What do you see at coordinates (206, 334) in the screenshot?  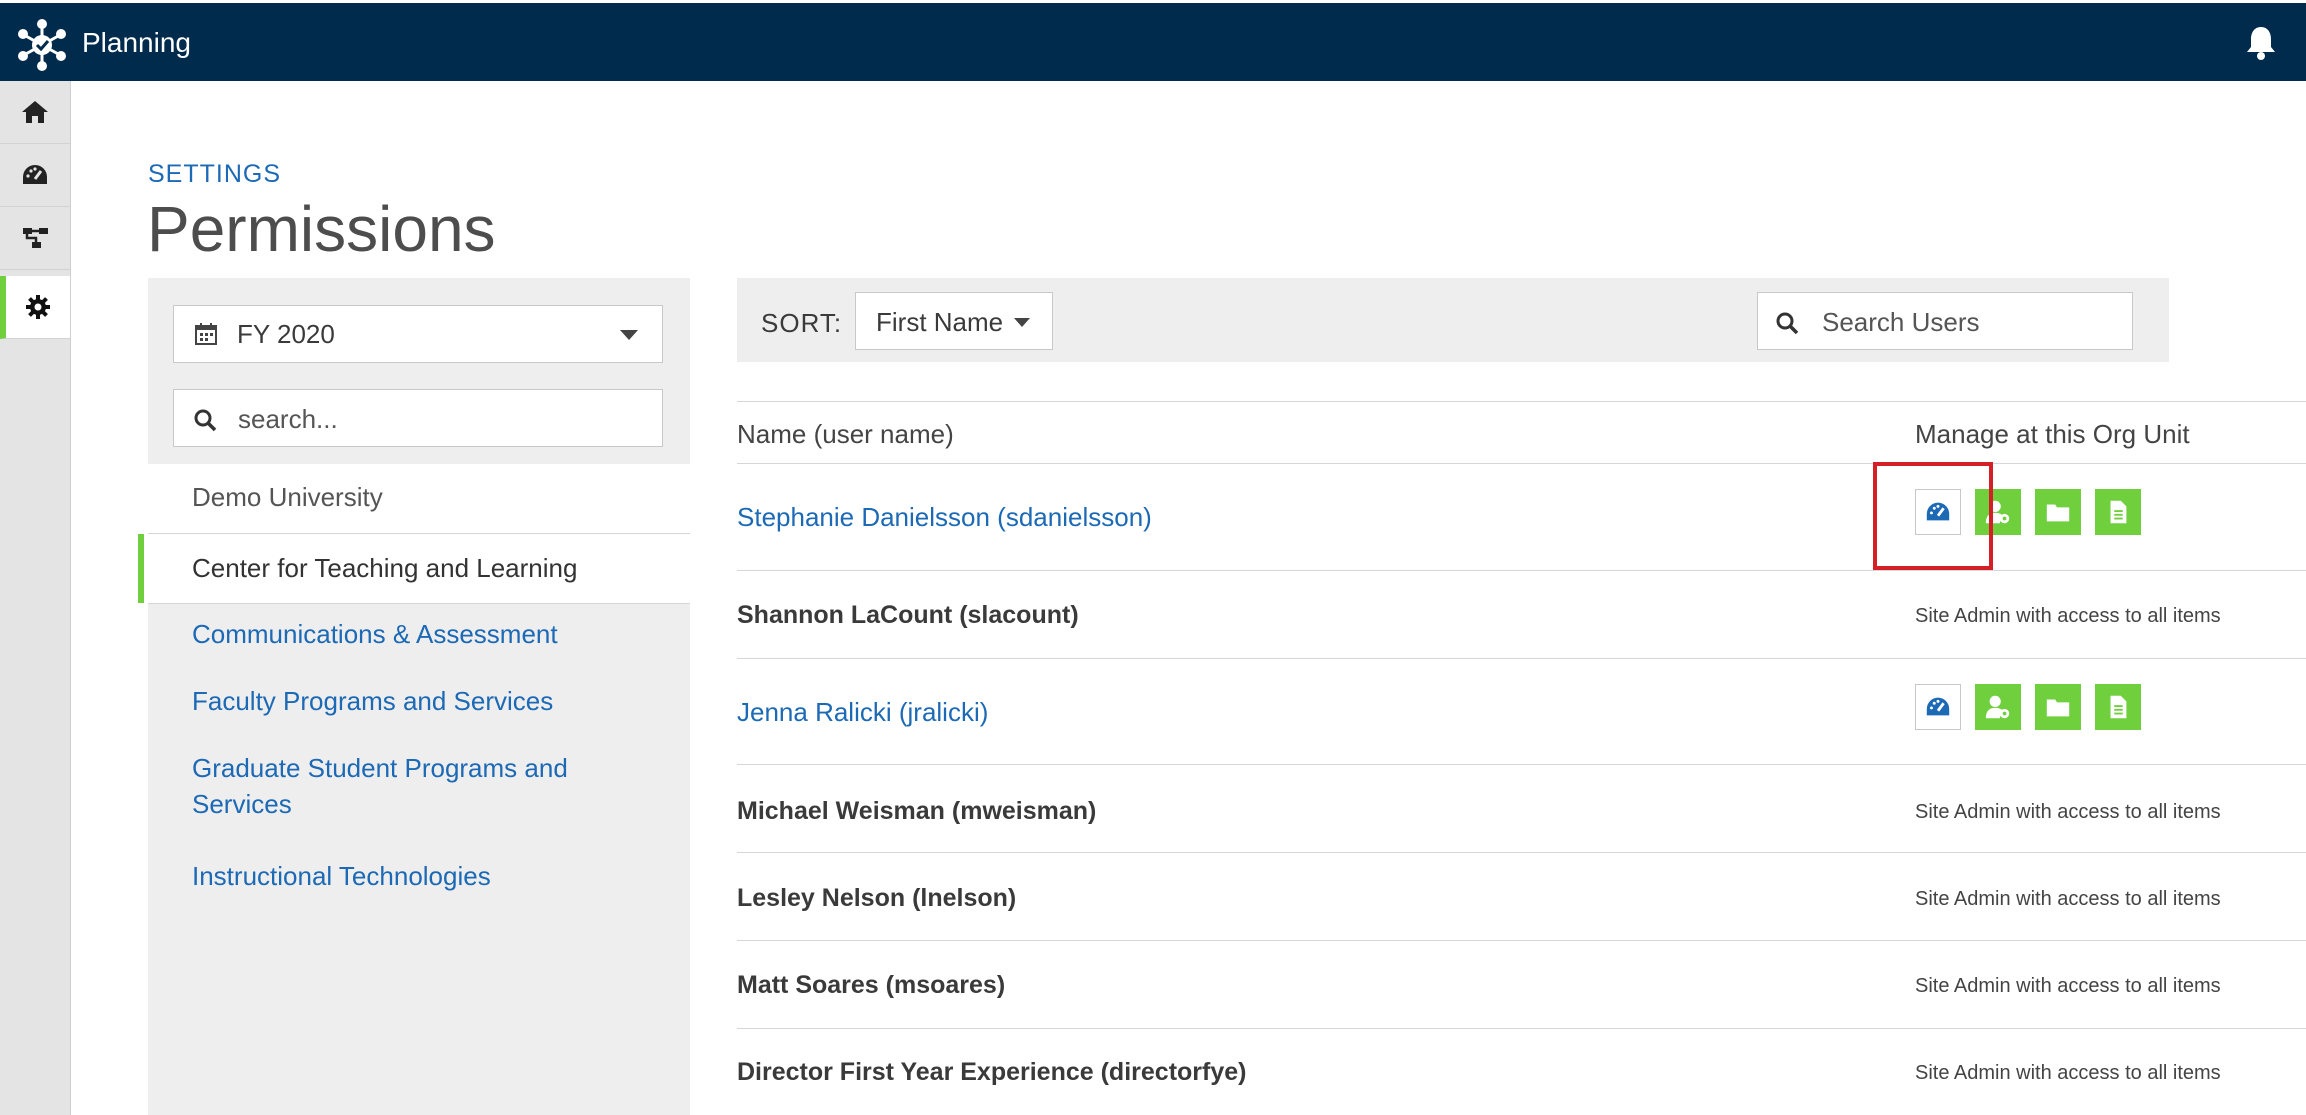 I see `calendar-icon` at bounding box center [206, 334].